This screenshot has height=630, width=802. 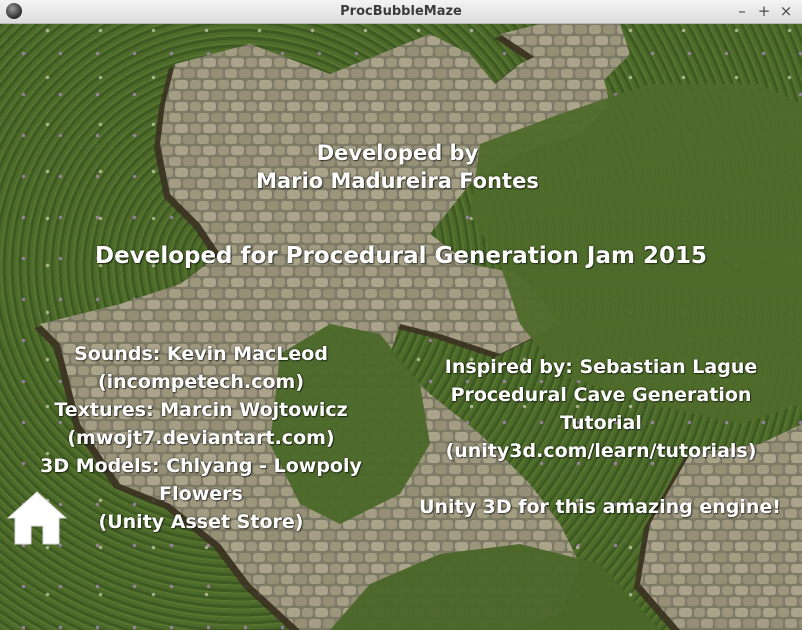 I want to click on window-title: ProcBubbleMaze, so click(x=401, y=11).